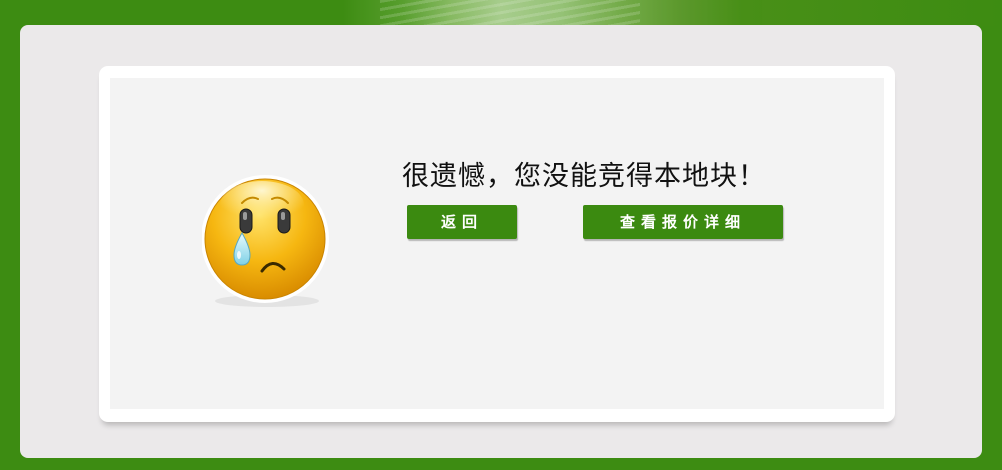 The width and height of the screenshot is (1002, 470). Describe the element at coordinates (683, 222) in the screenshot. I see `view-quote-details-button: 查看报价详细` at that location.